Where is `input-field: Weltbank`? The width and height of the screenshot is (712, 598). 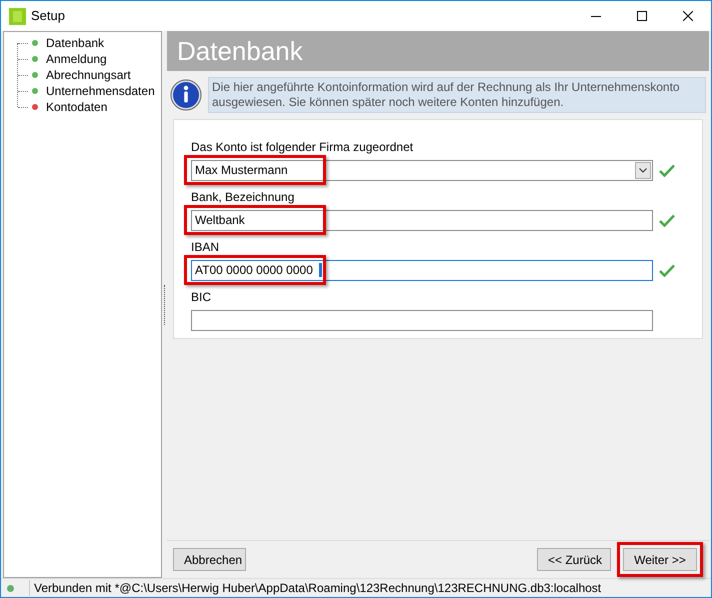
input-field: Weltbank is located at coordinates (422, 220).